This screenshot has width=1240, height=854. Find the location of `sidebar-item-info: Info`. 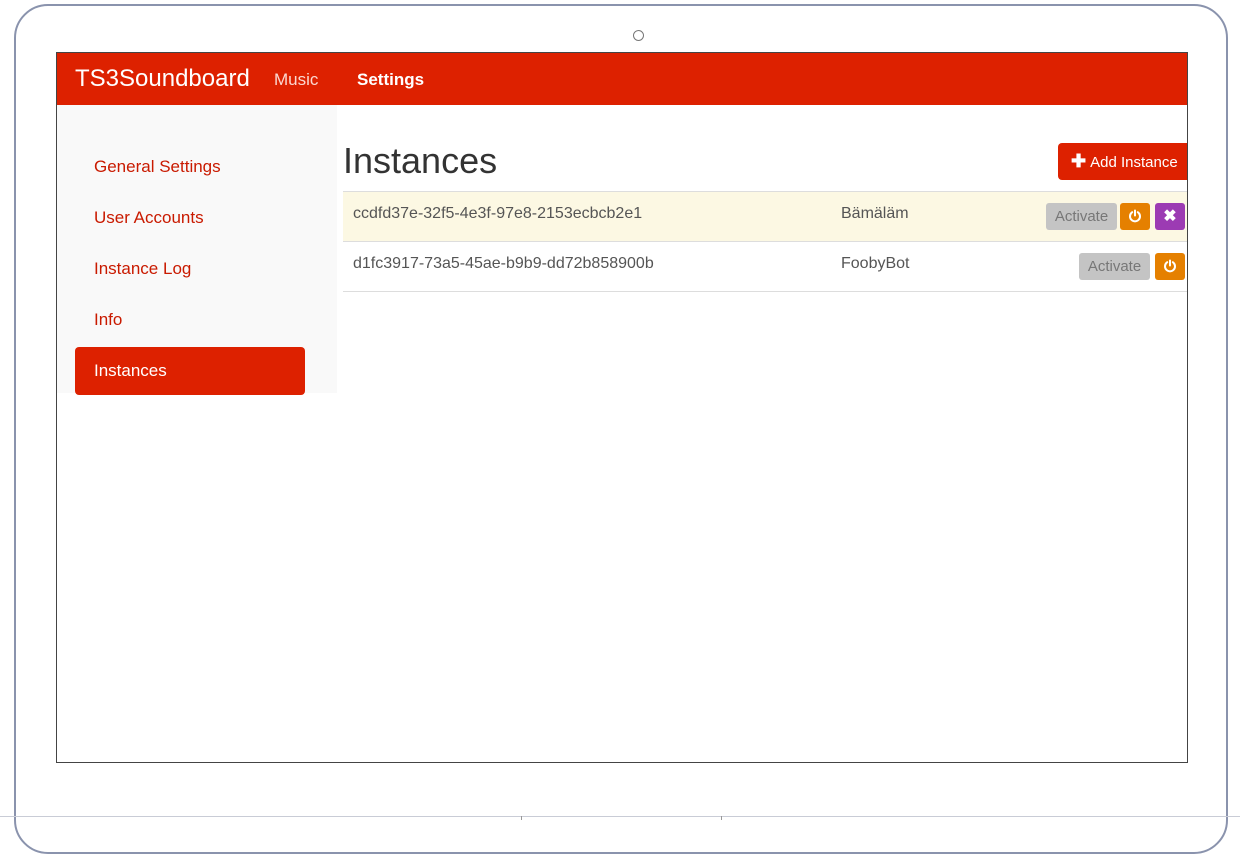

sidebar-item-info: Info is located at coordinates (190, 320).